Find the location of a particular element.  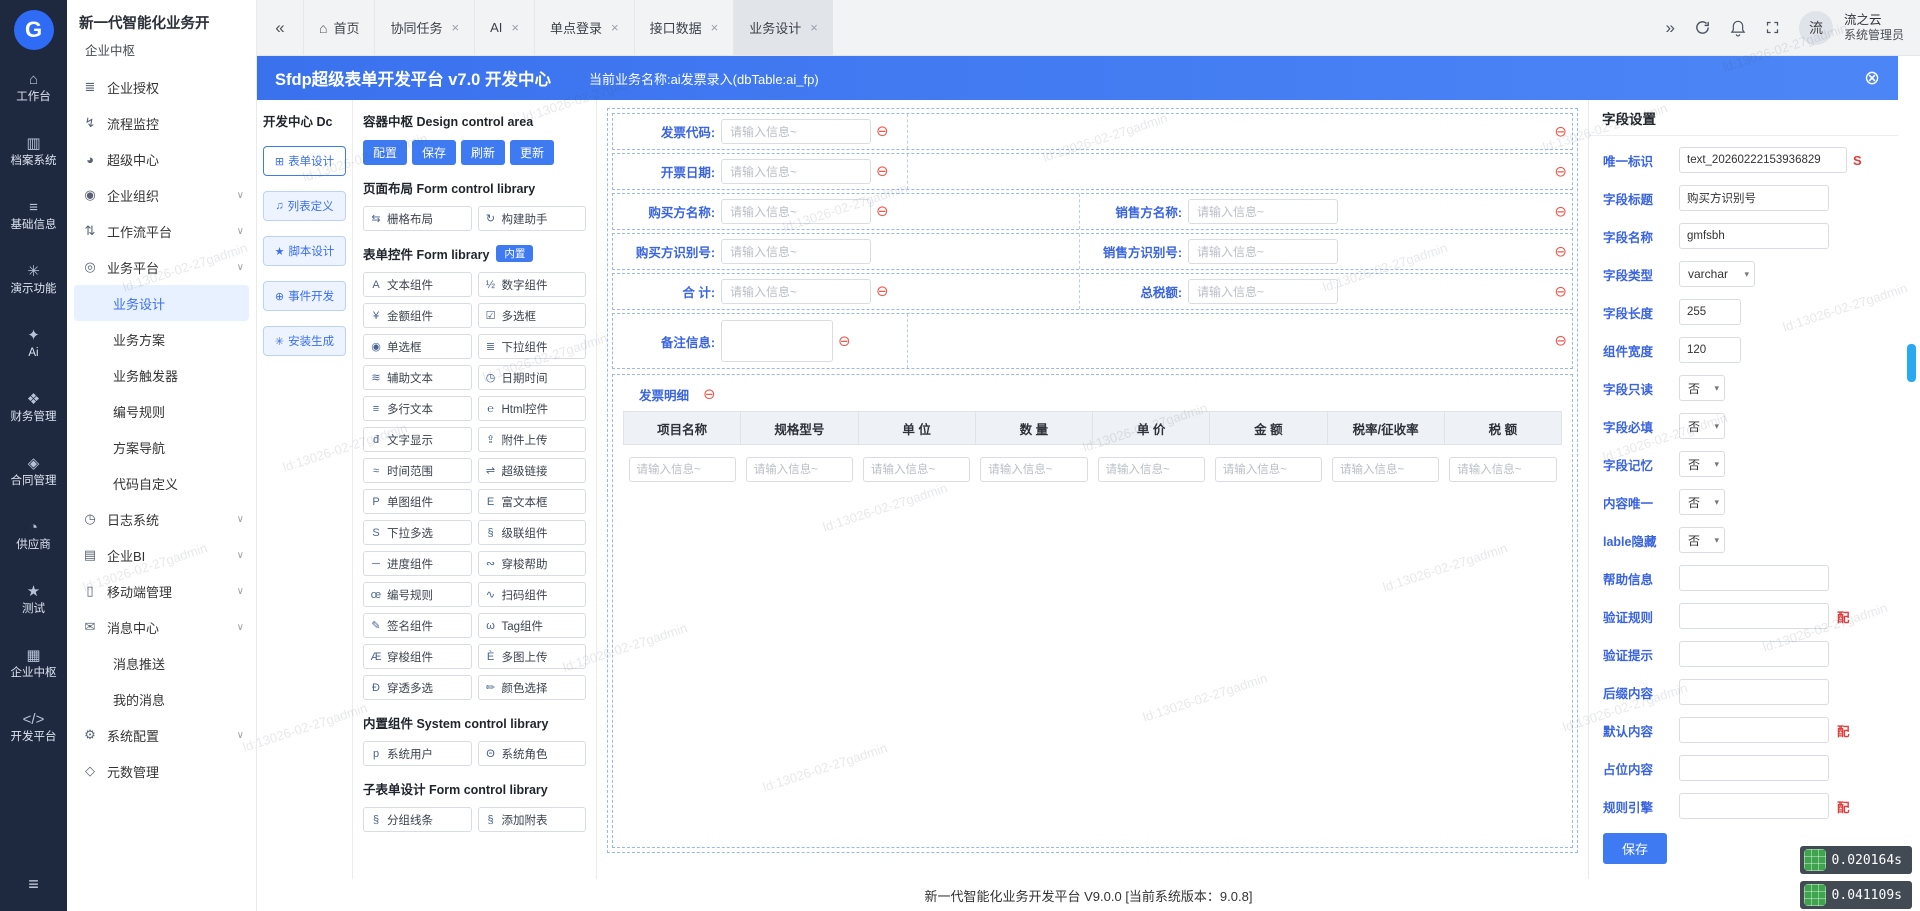

component-numbering-rule: œ 编号规则 is located at coordinates (417, 594).